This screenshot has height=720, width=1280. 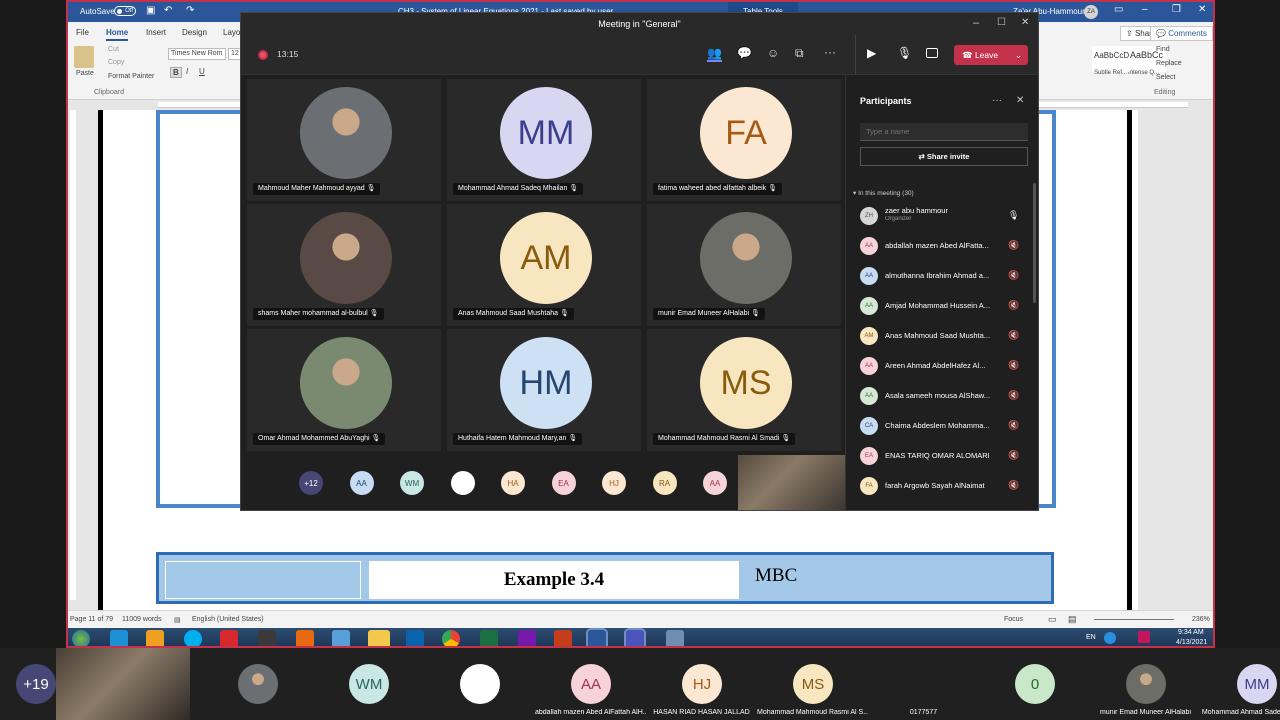 What do you see at coordinates (1118, 9) in the screenshot?
I see `ribbon-display-icon: ▭` at bounding box center [1118, 9].